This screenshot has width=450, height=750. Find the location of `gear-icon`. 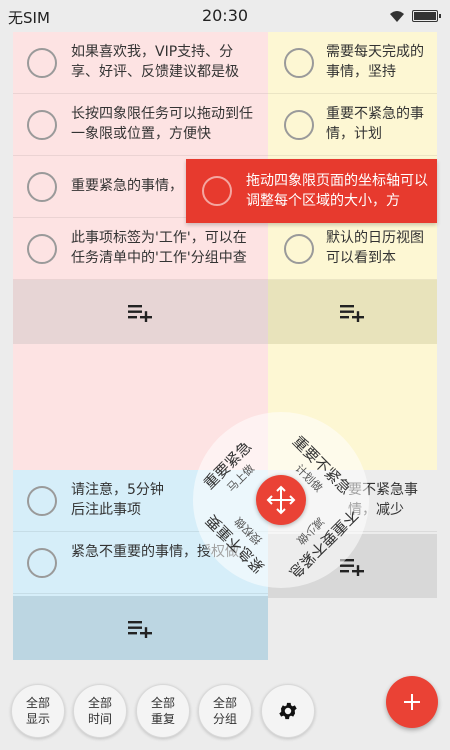

gear-icon is located at coordinates (288, 711).